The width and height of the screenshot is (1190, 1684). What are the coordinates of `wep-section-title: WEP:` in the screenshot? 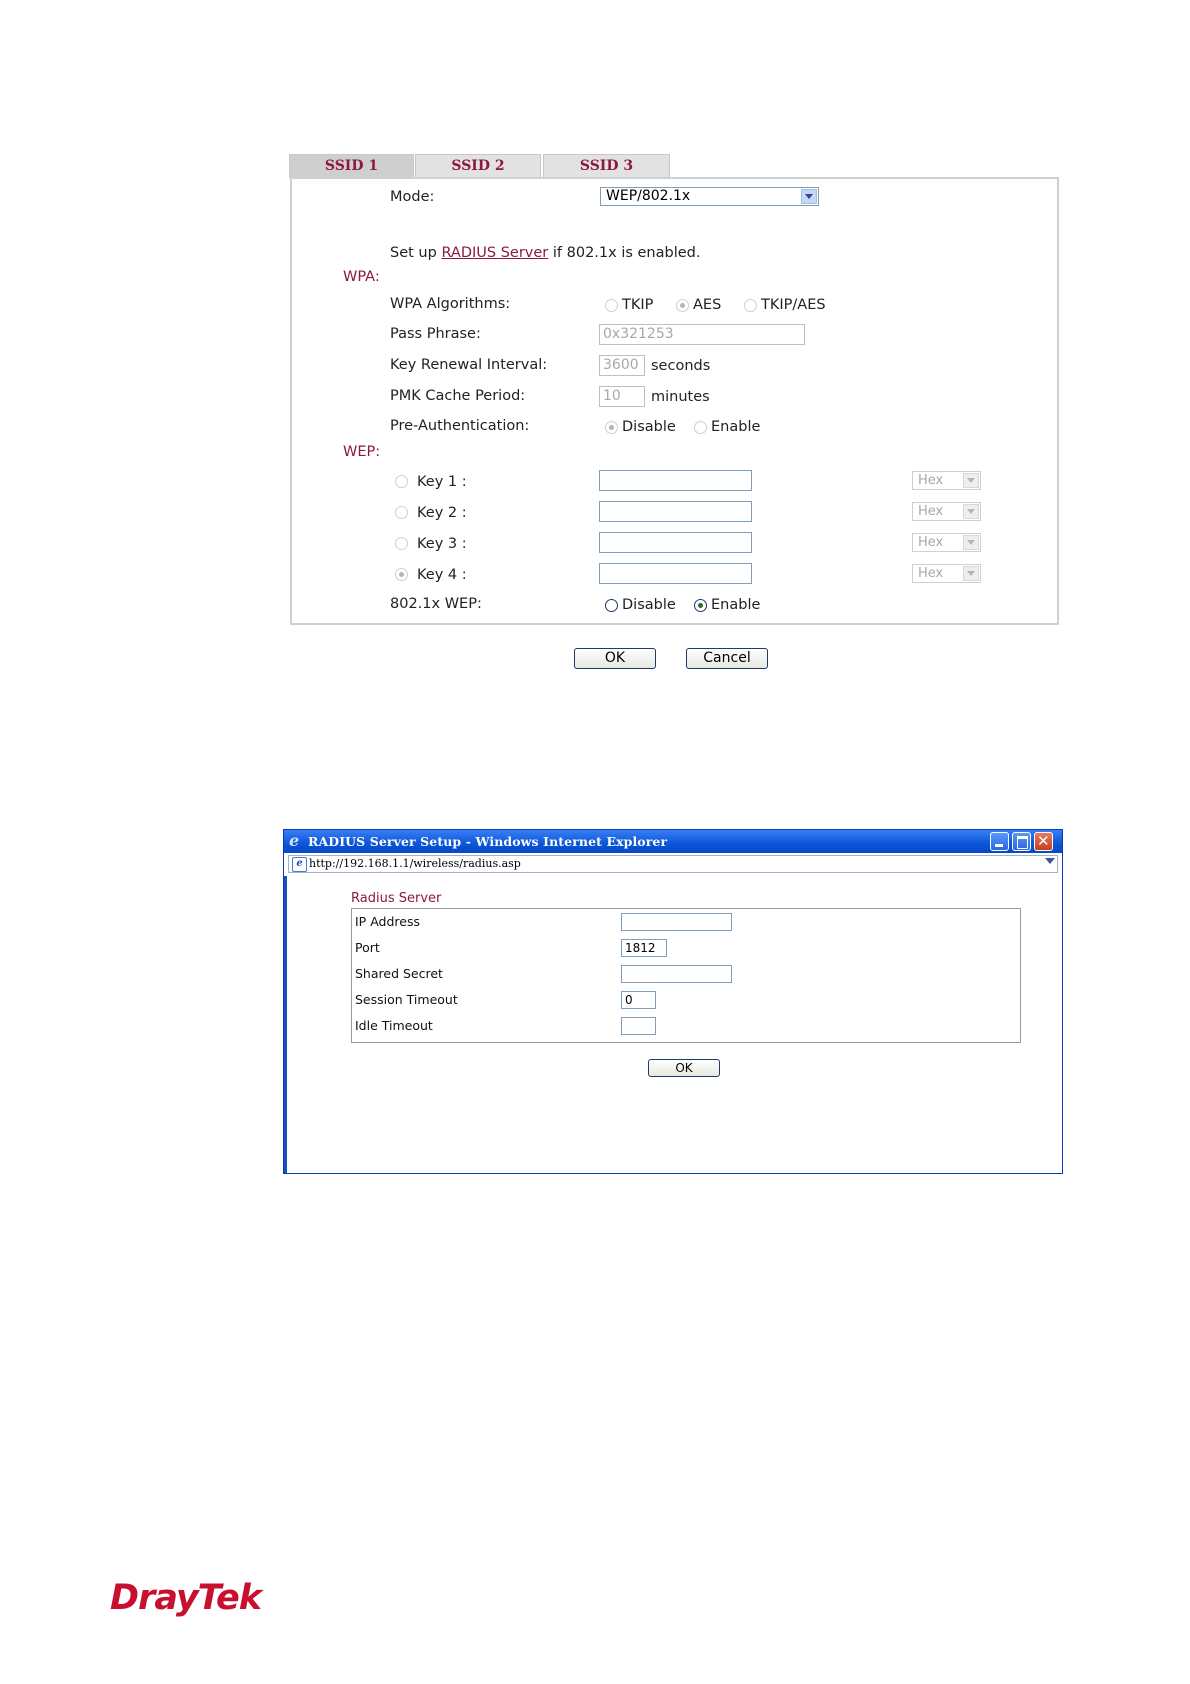 It's located at (362, 452).